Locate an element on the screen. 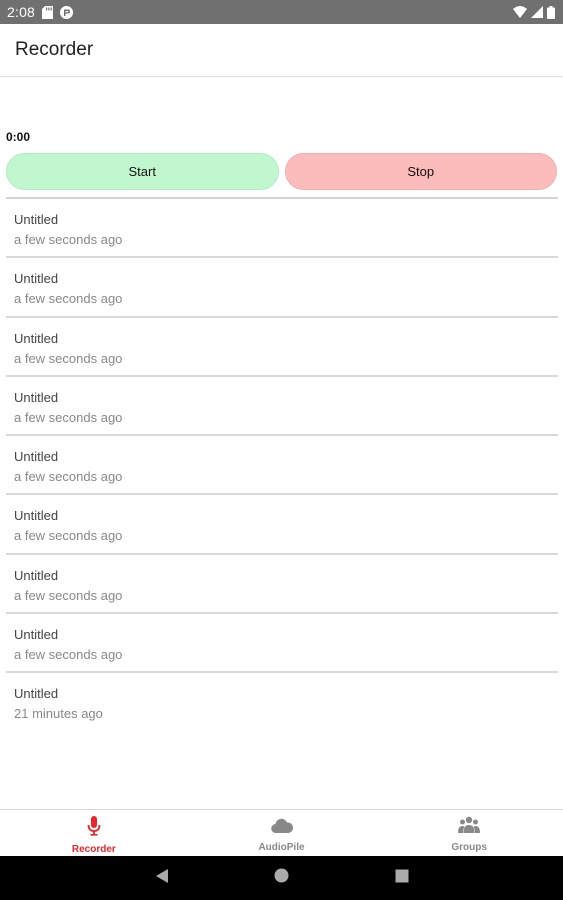  recording-time: 21 minutes ago is located at coordinates (58, 714).